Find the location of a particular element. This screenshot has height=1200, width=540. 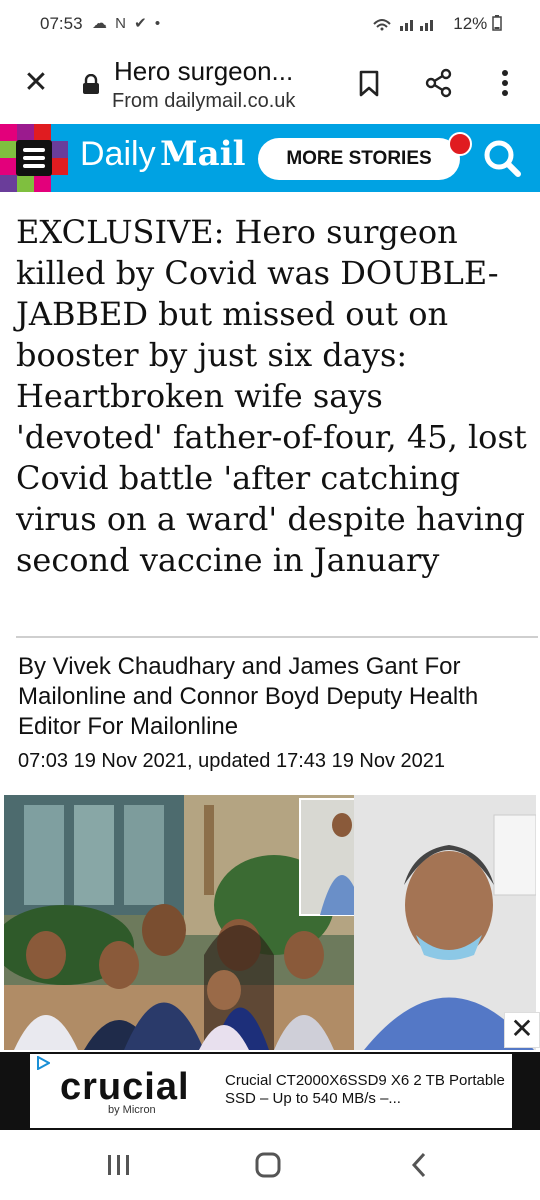

ad-brand: crucial is located at coordinates (125, 1087).